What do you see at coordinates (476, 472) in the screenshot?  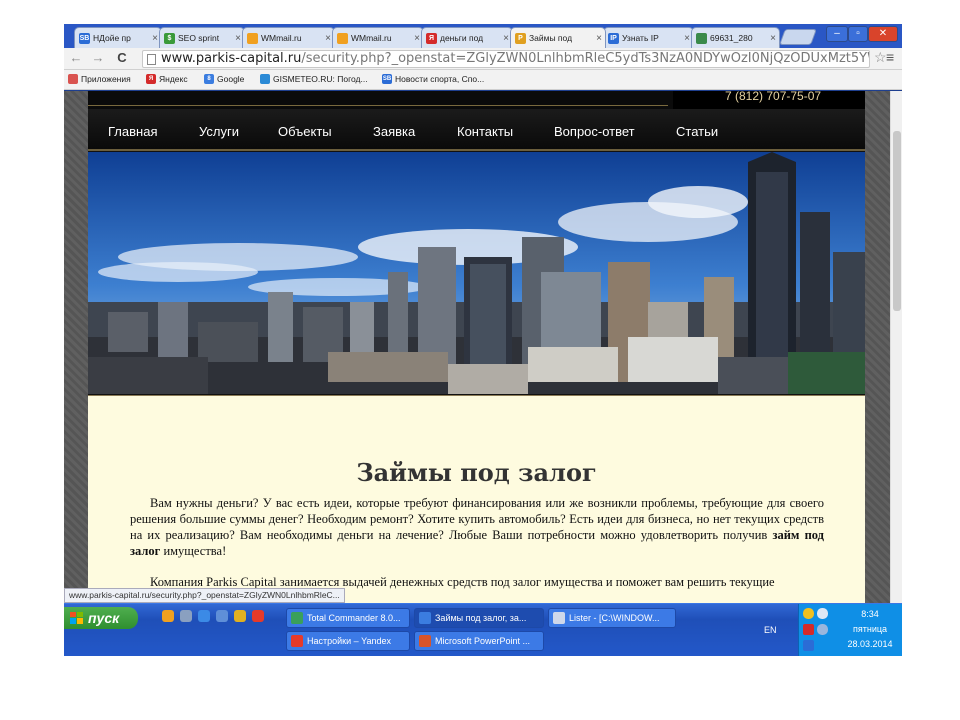 I see `page-title: Займы под залог` at bounding box center [476, 472].